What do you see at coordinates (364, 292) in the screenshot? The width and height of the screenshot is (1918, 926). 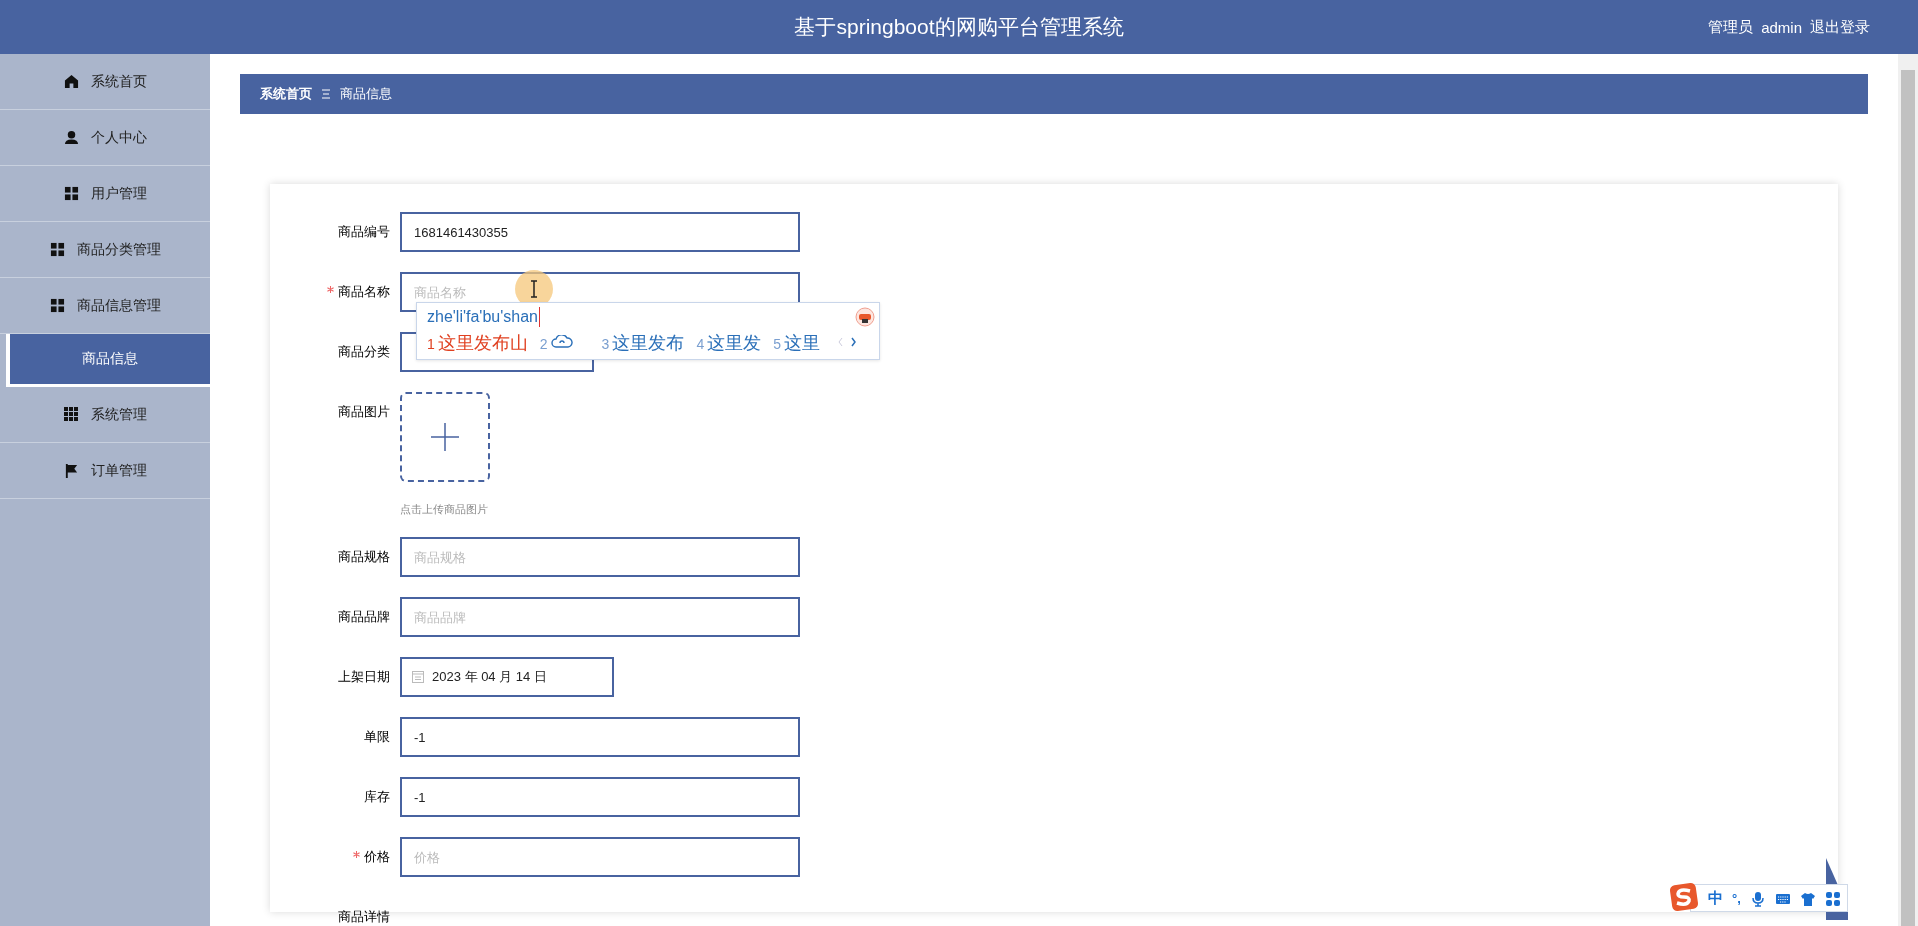 I see `field-label: 商品名称` at bounding box center [364, 292].